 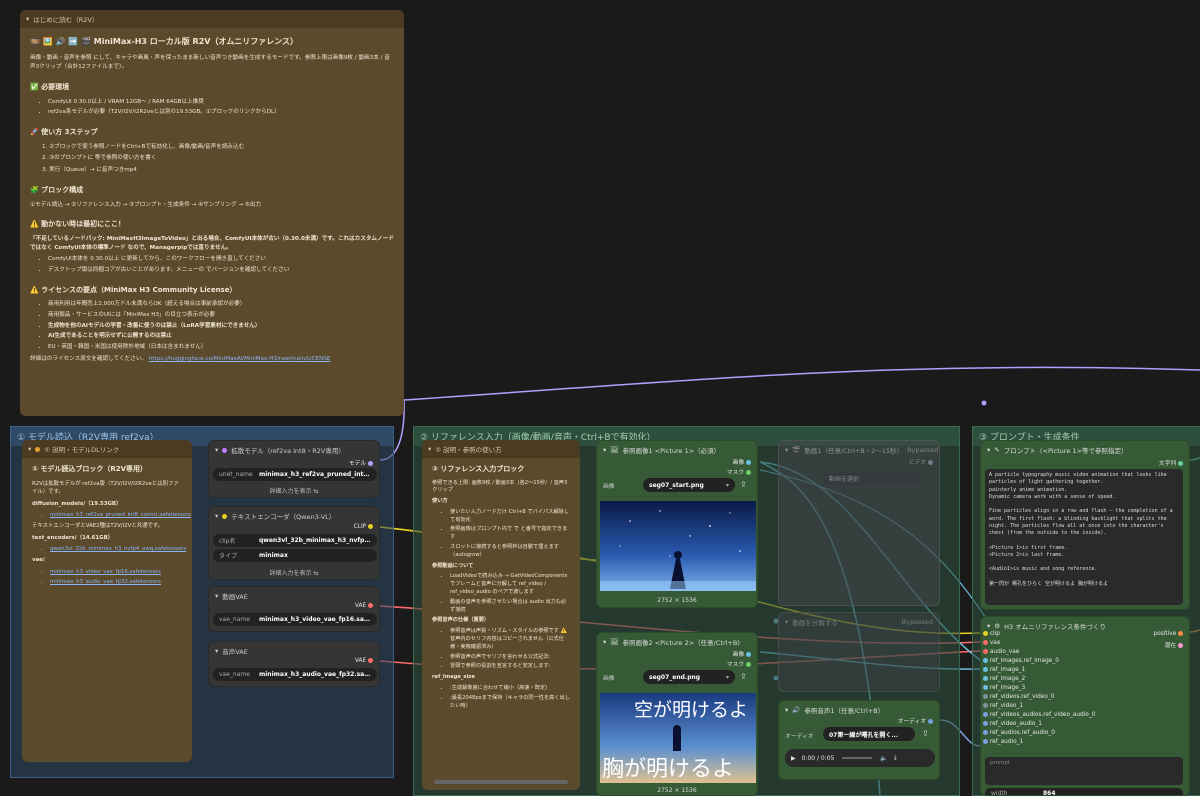 What do you see at coordinates (1174, 644) in the screenshot?
I see `latent-output: 潜在` at bounding box center [1174, 644].